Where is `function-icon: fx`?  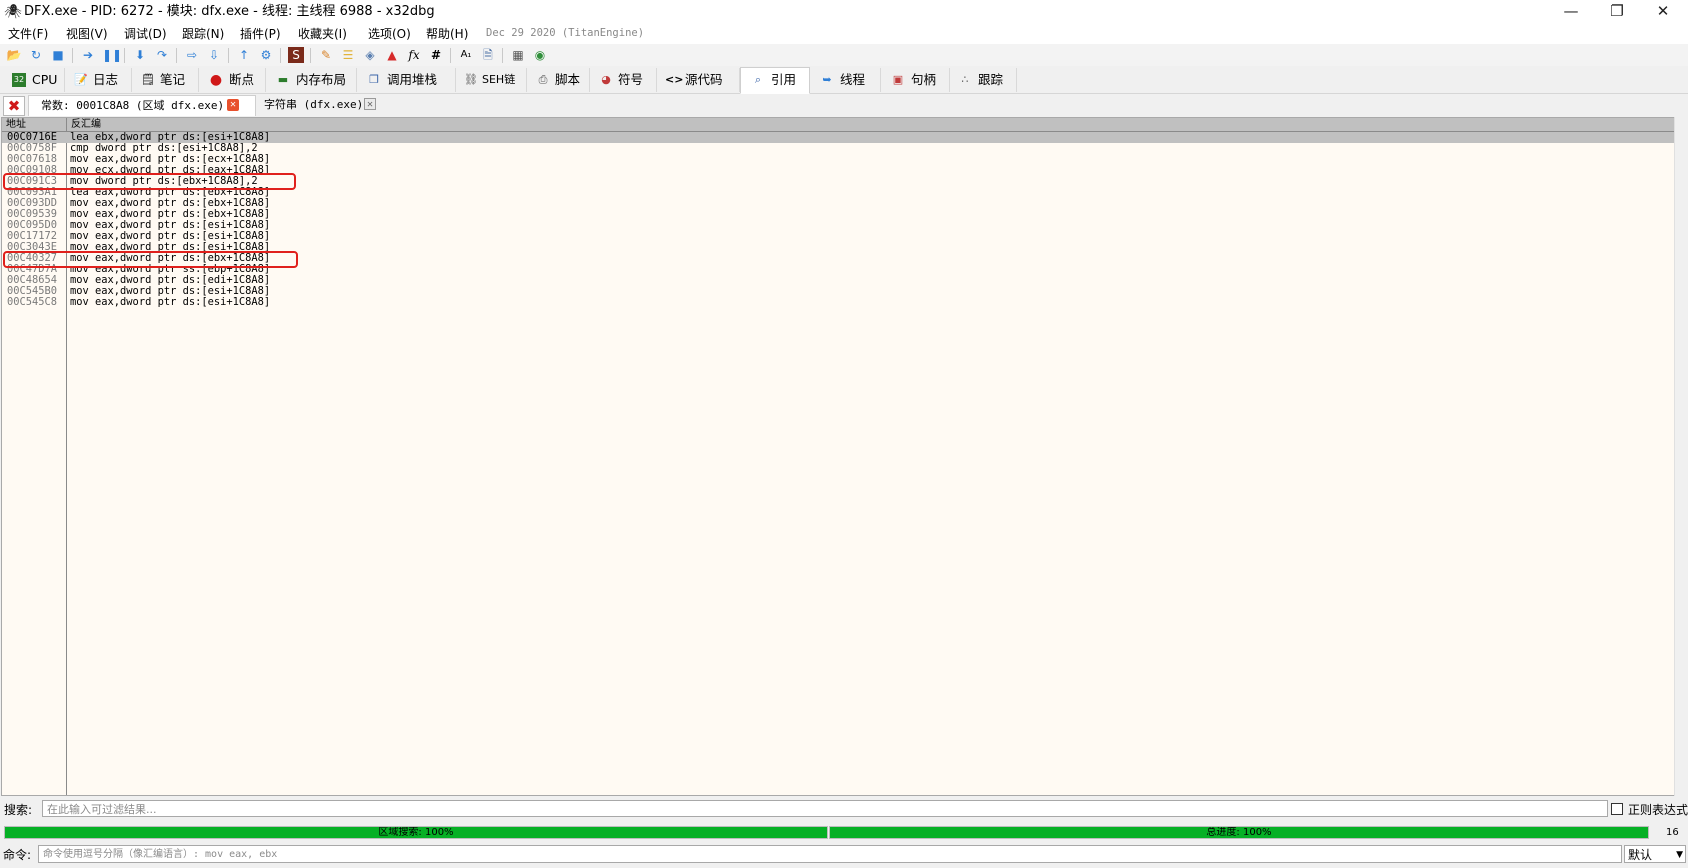
function-icon: fx is located at coordinates (414, 55).